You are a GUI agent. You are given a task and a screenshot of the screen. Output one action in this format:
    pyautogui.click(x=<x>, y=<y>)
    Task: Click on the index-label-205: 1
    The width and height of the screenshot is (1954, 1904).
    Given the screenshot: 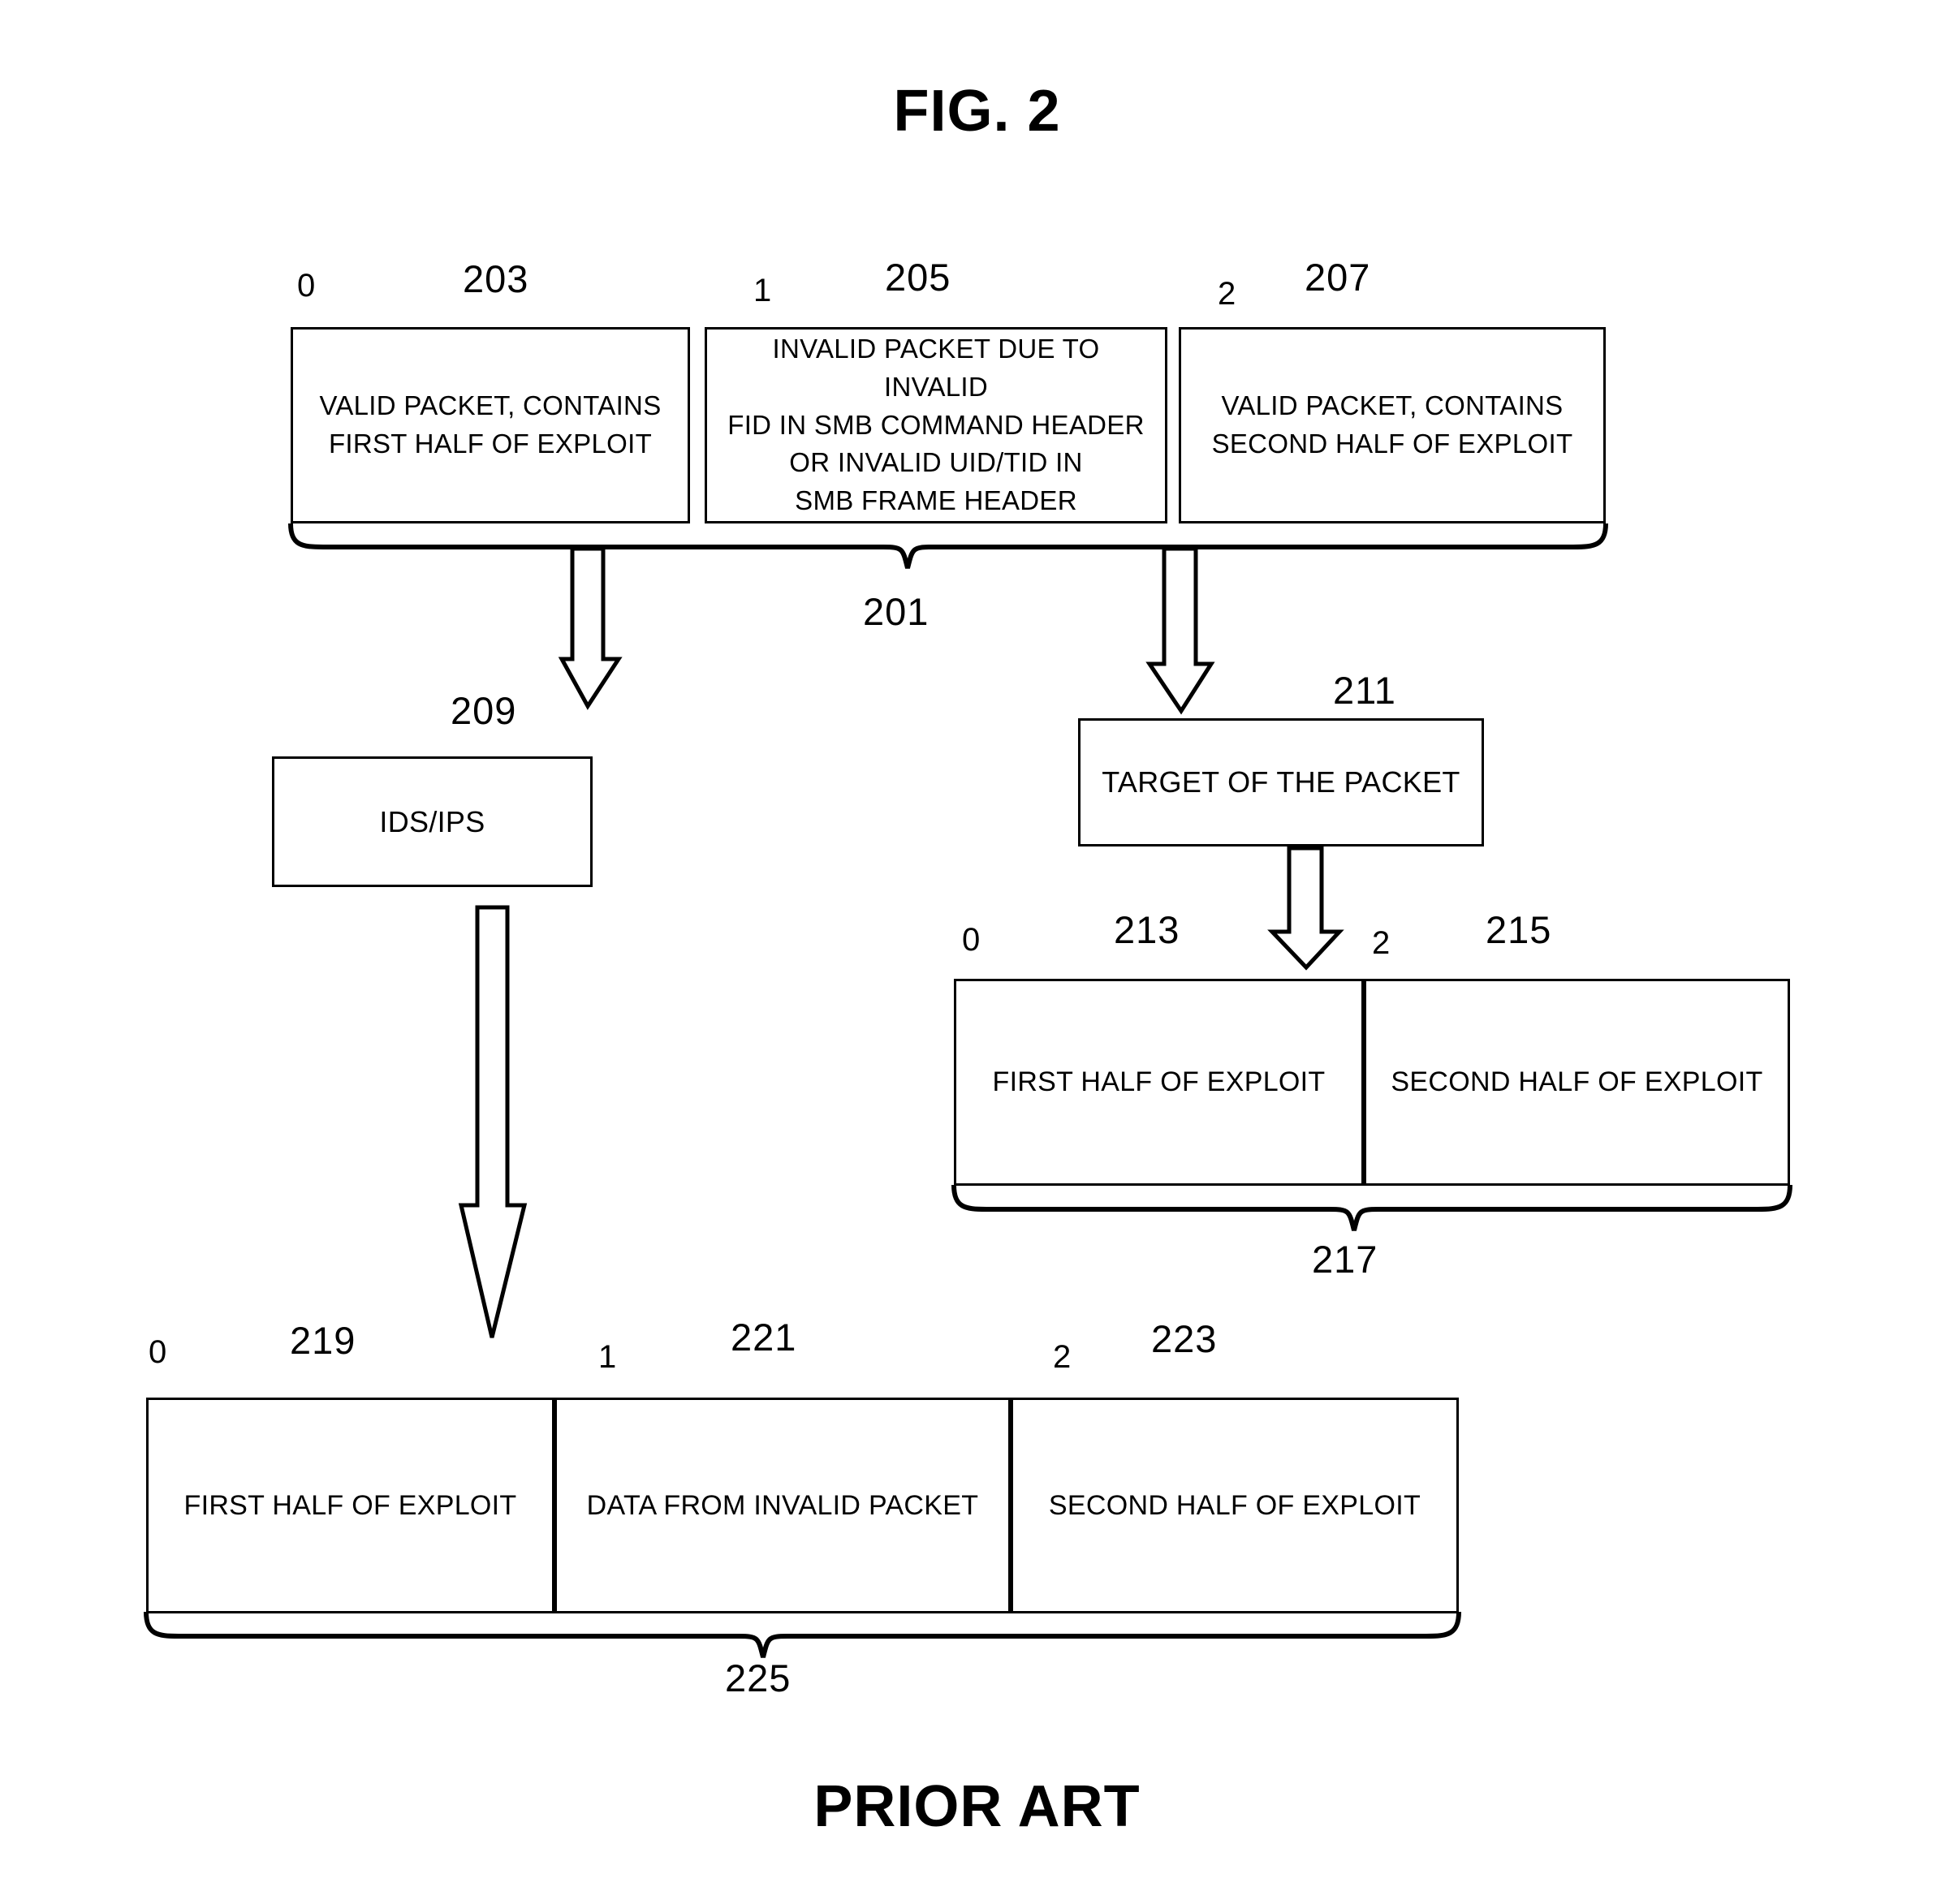 What is the action you would take?
    pyautogui.click(x=762, y=290)
    